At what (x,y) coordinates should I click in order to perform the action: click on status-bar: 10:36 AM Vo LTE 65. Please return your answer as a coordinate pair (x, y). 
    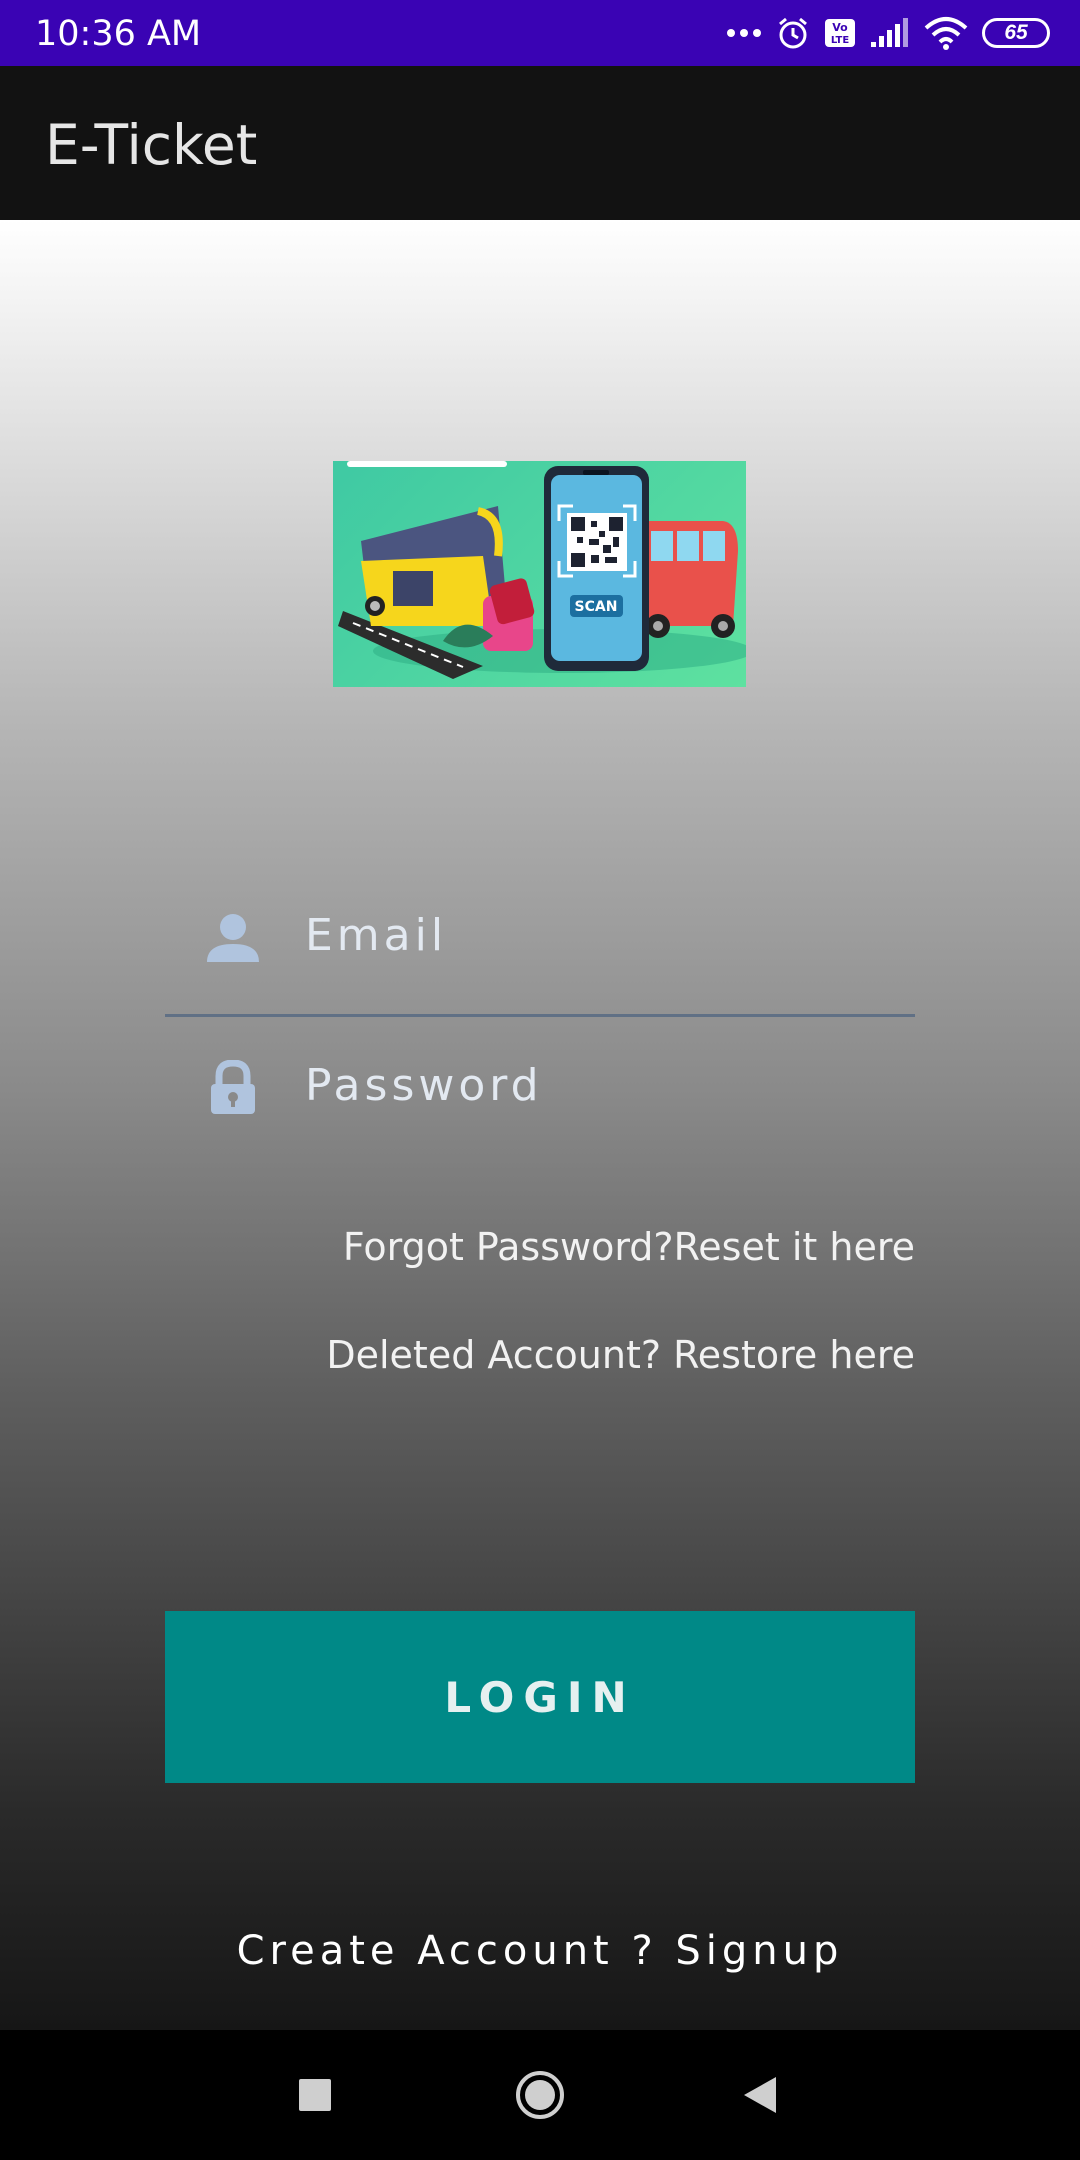
    Looking at the image, I should click on (540, 33).